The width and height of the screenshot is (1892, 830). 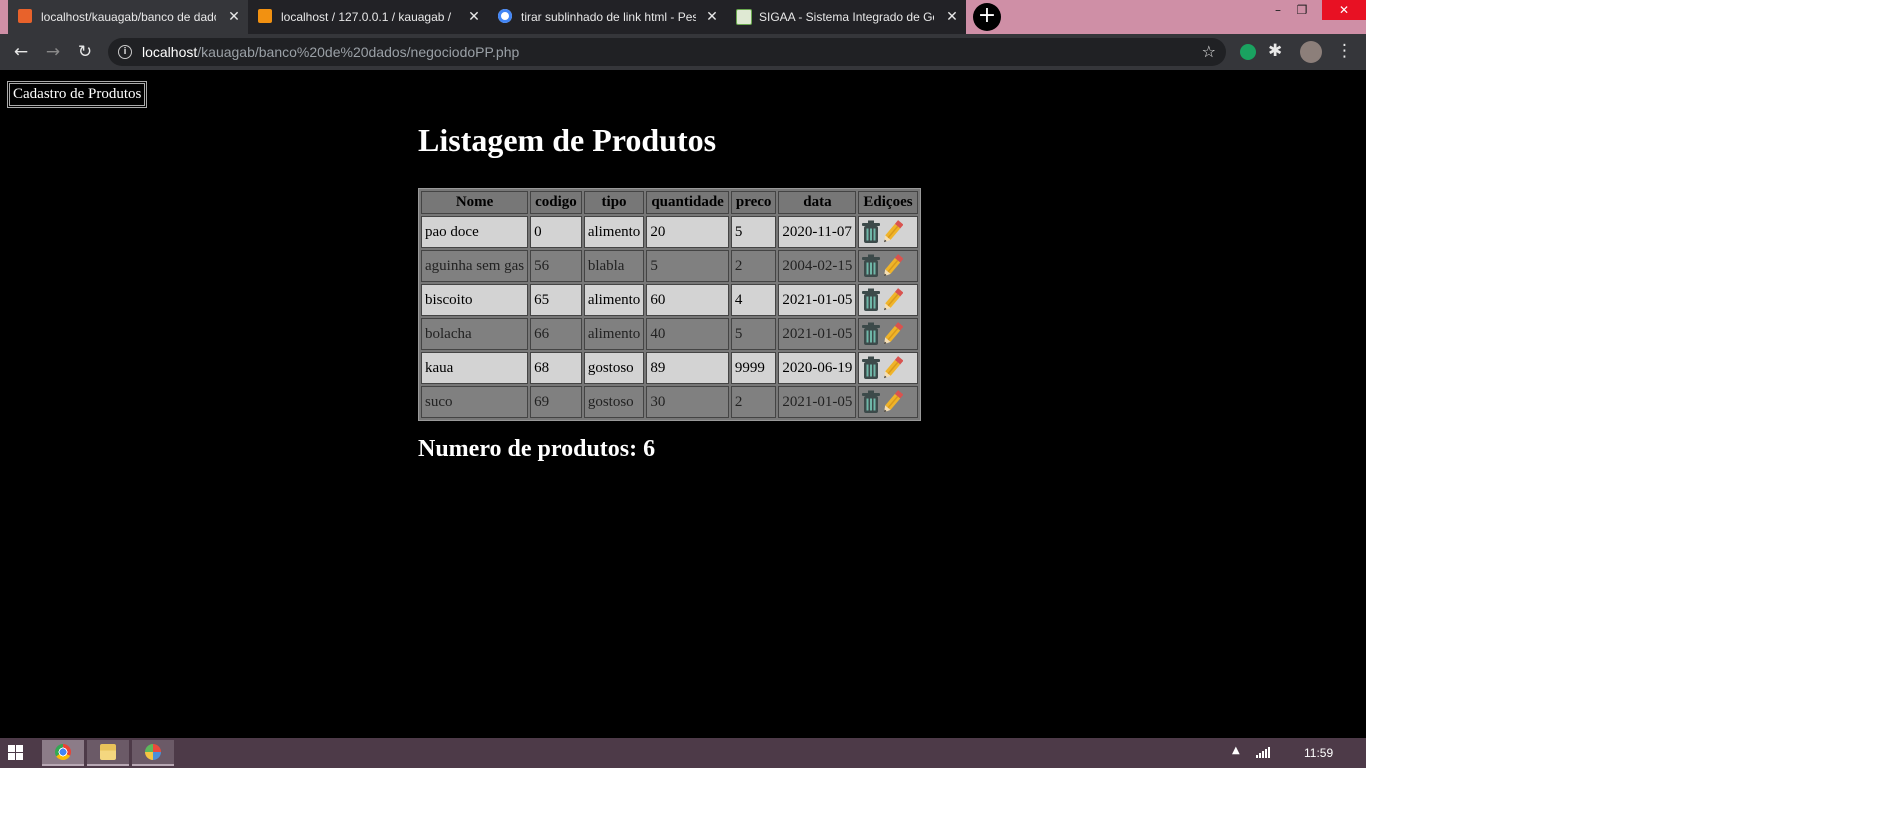 I want to click on back-button: ←, so click(x=21, y=52).